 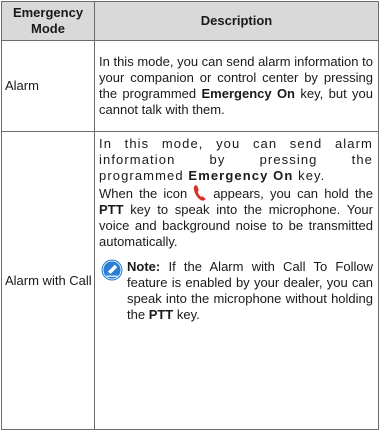 What do you see at coordinates (48, 86) in the screenshot?
I see `mode-cell-alarm: Alarm` at bounding box center [48, 86].